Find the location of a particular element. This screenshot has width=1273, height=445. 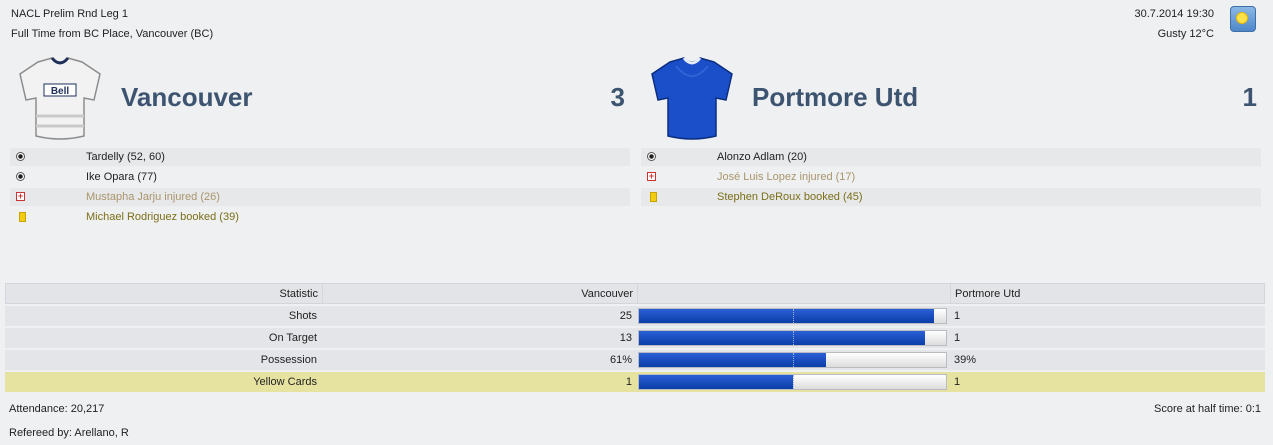

event-text: Stephen DeRoux booked (45) is located at coordinates (790, 197).